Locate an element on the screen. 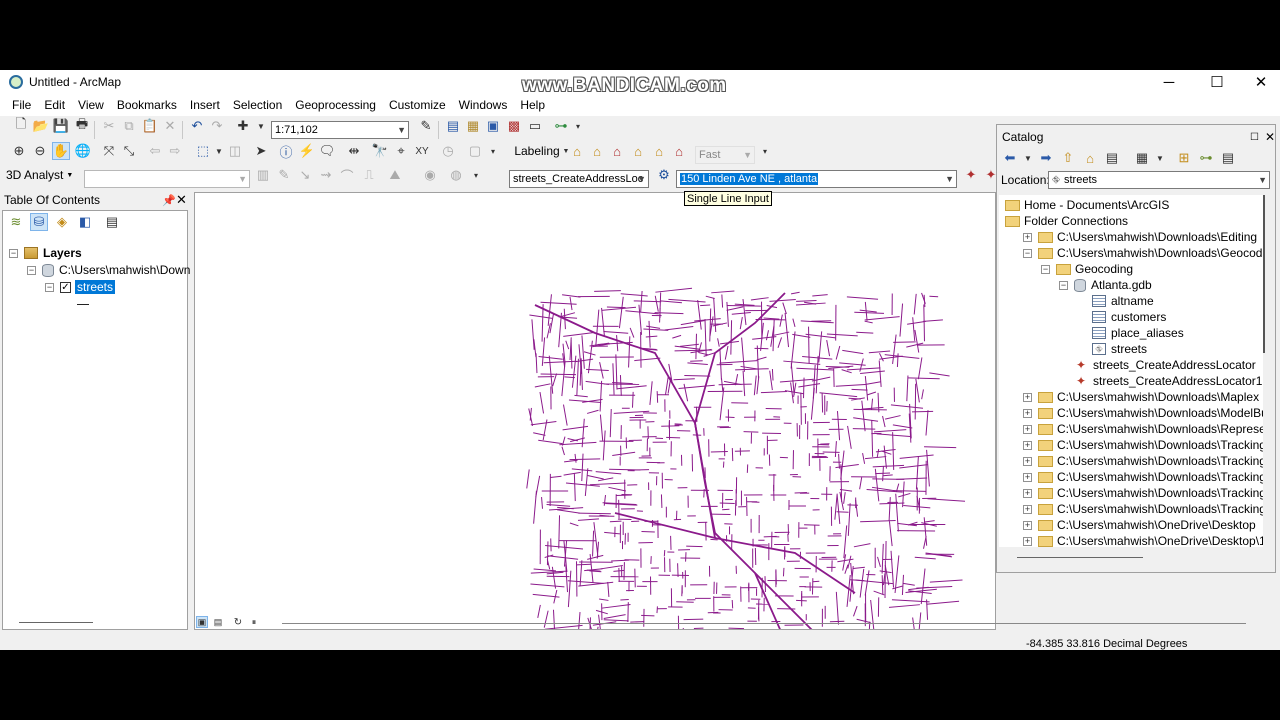 This screenshot has width=1280, height=720. fixed-zoom-in-icon: ⤧ is located at coordinates (109, 151).